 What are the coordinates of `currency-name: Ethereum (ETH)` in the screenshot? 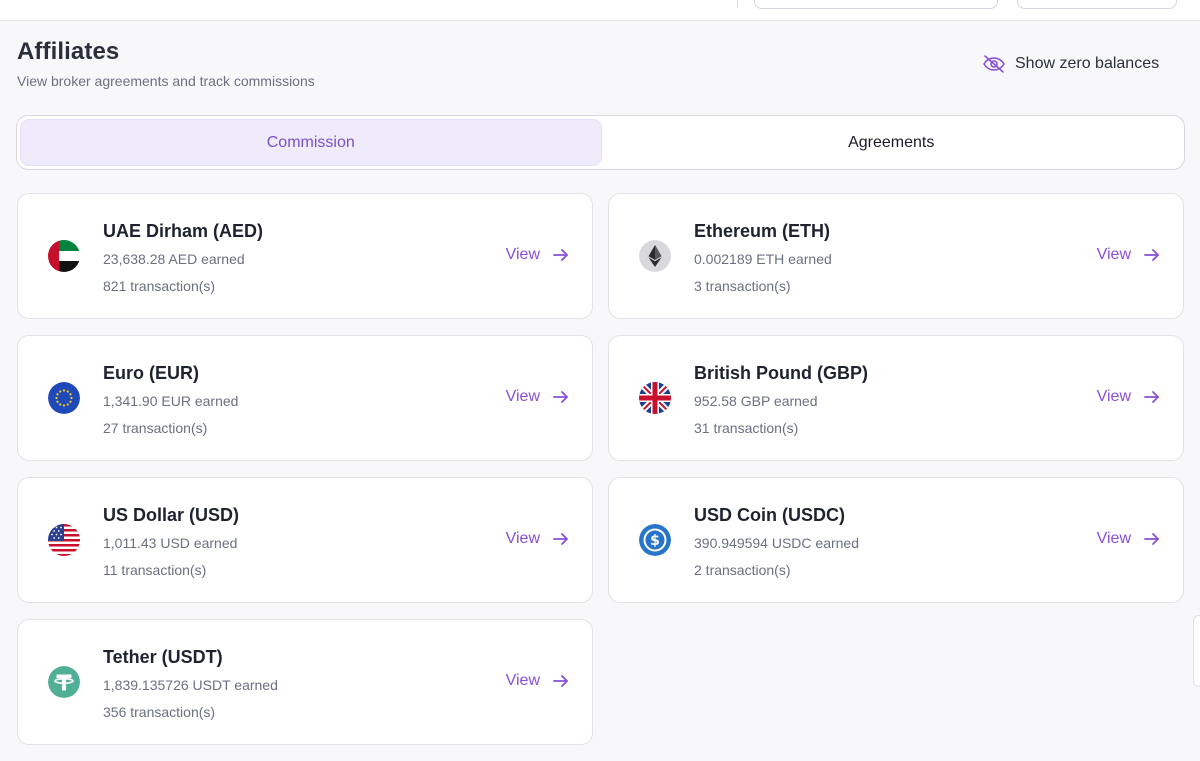 It's located at (762, 231).